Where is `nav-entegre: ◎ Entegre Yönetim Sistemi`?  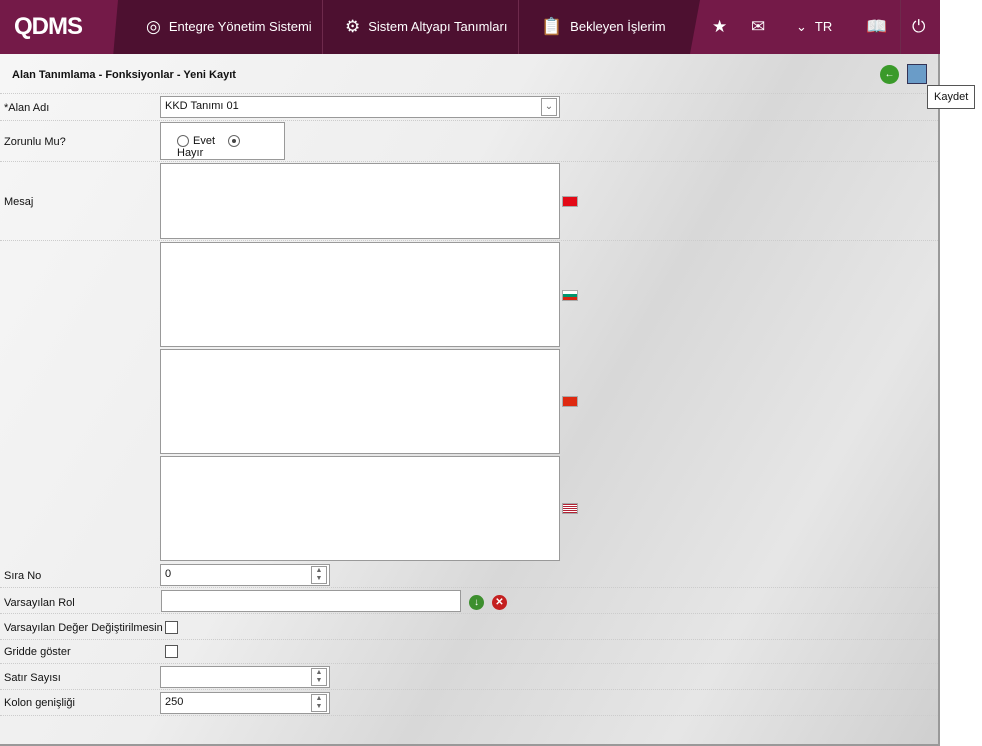
nav-entegre: ◎ Entegre Yönetim Sistemi is located at coordinates (229, 27).